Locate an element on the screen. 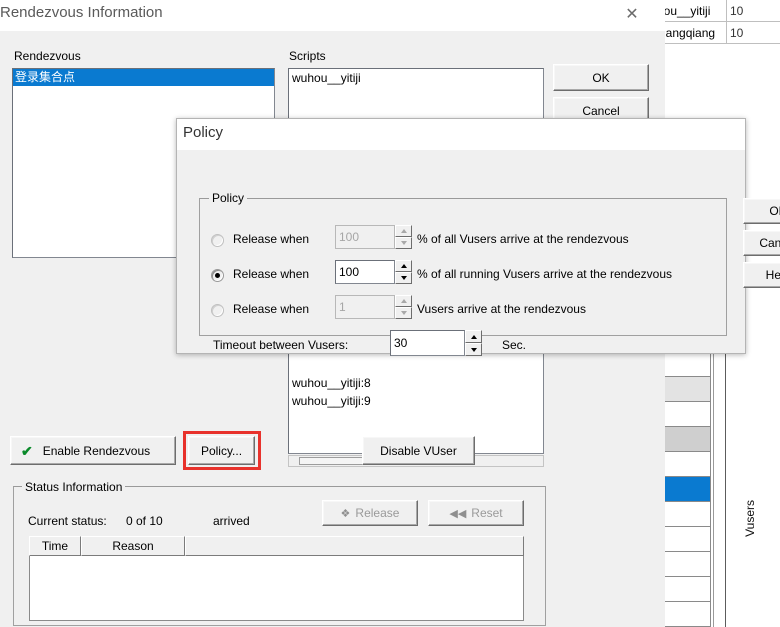 This screenshot has width=780, height=627. background-table: hou__yitiji 10 xiangqiang 10 is located at coordinates (717, 22).